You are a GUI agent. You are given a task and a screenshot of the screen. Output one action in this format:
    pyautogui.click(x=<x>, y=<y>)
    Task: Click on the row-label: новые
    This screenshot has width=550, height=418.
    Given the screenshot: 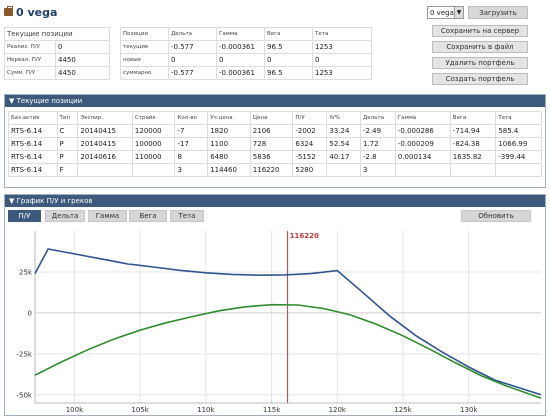 What is the action you would take?
    pyautogui.click(x=144, y=60)
    